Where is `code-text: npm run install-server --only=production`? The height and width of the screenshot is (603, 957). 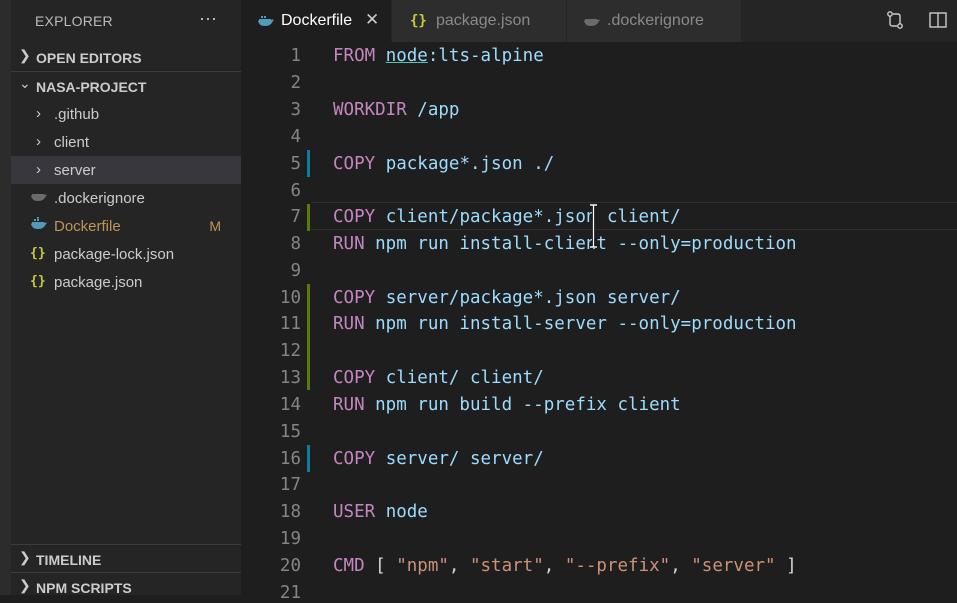
code-text: npm run install-server --only=production is located at coordinates (580, 324).